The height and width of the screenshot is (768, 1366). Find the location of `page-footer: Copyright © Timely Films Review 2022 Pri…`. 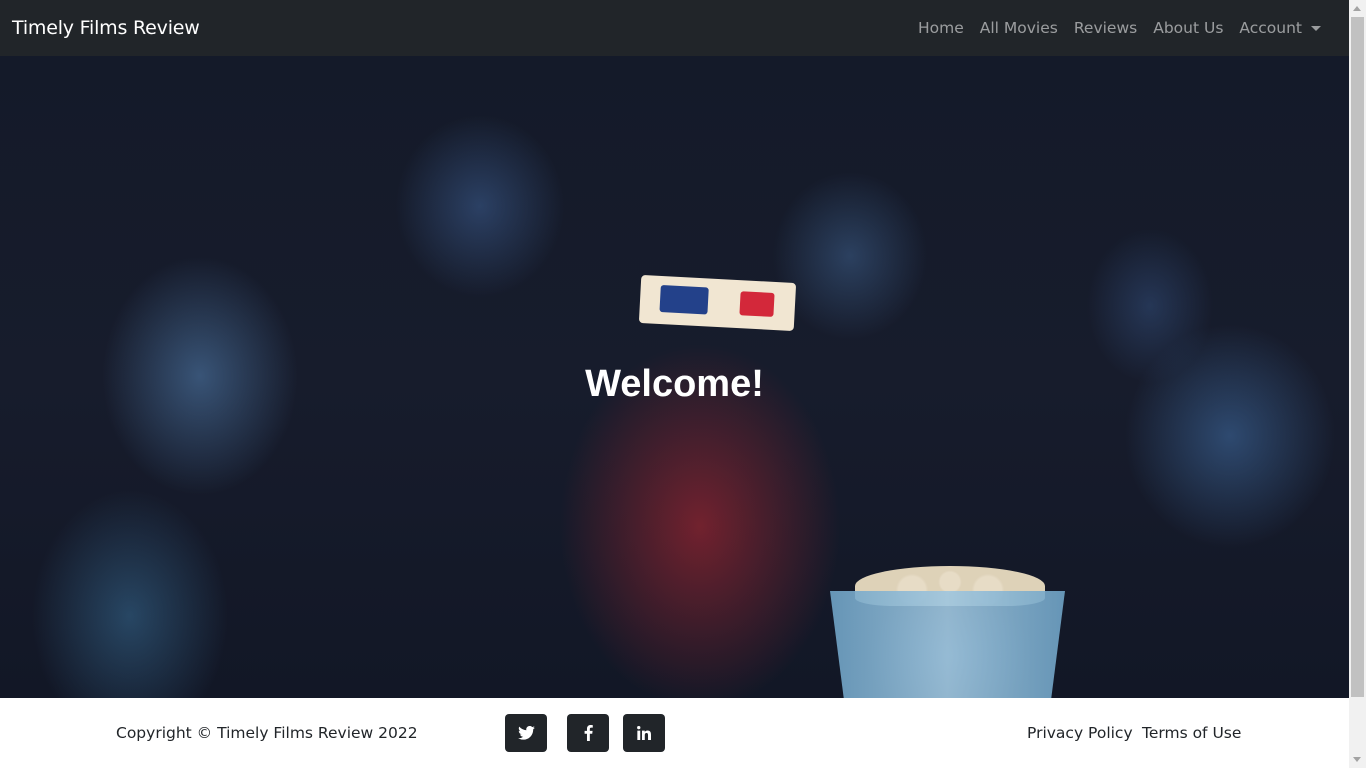

page-footer: Copyright © Timely Films Review 2022 Pri… is located at coordinates (674, 733).